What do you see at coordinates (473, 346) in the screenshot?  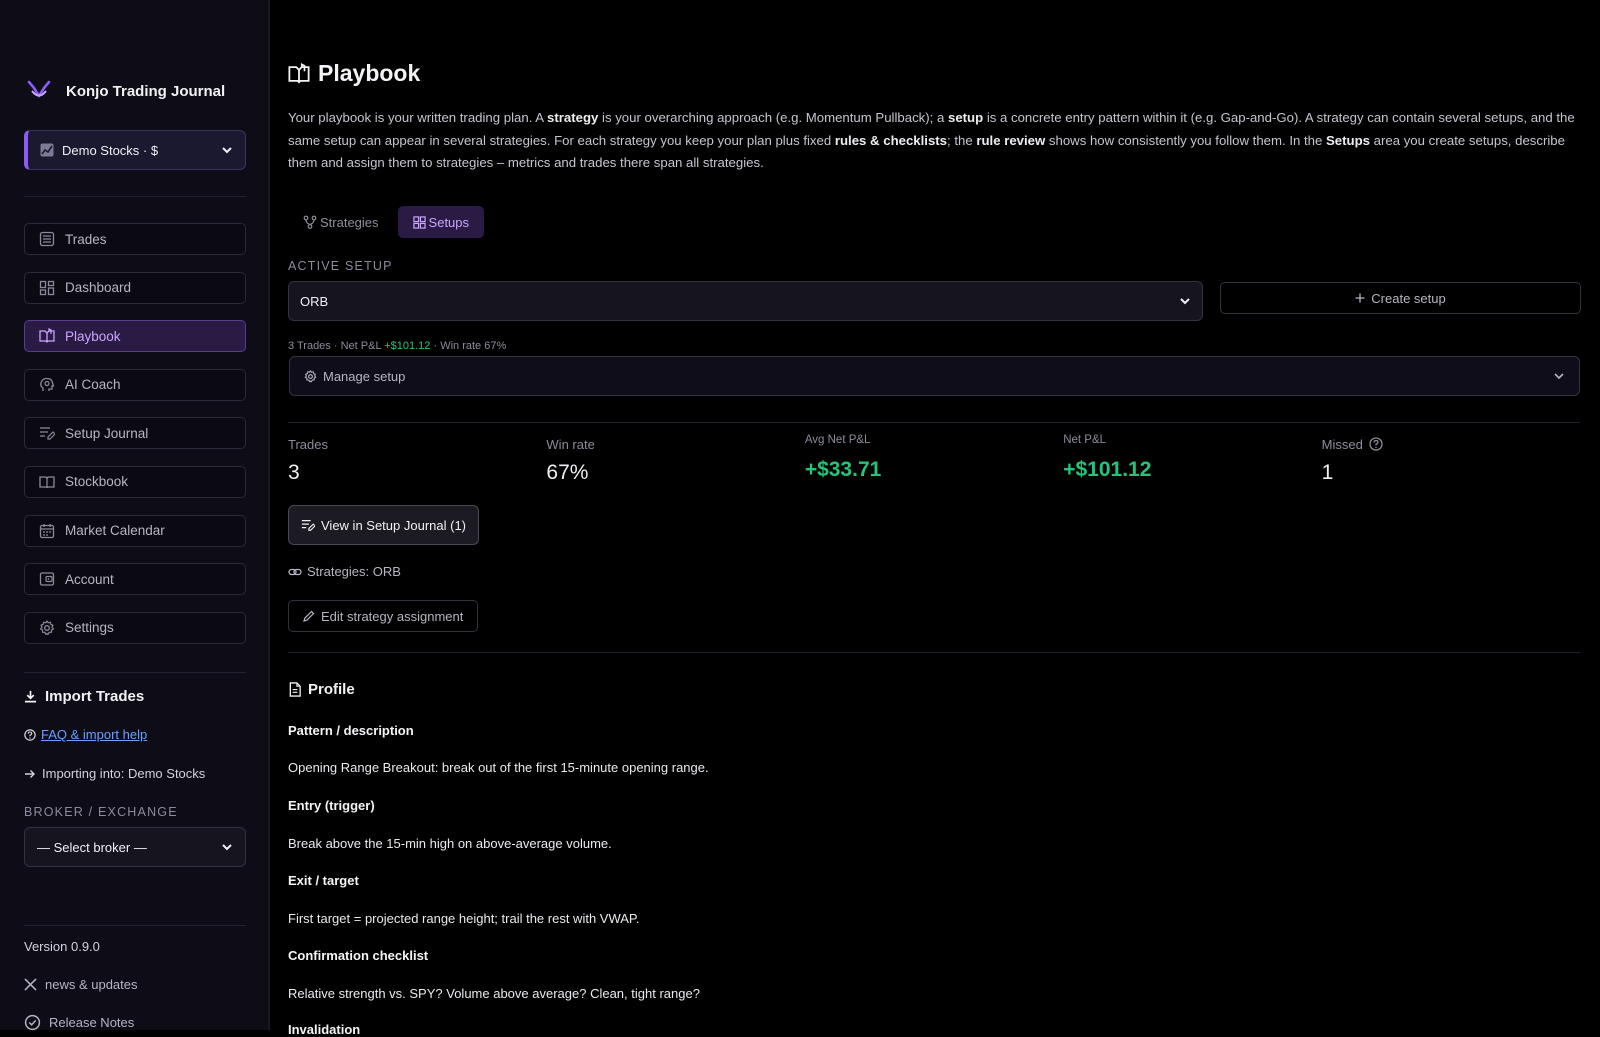 I see `summary-win-rate: Win rate 67%` at bounding box center [473, 346].